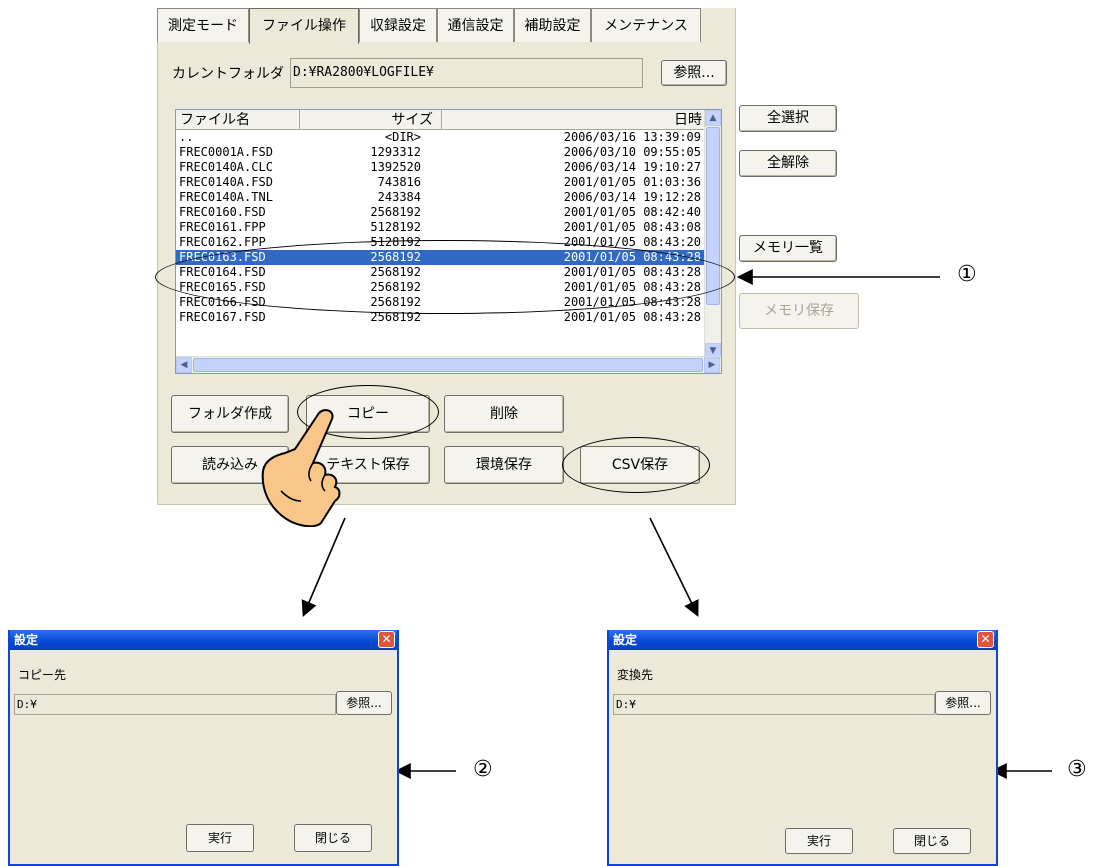 Image resolution: width=1101 pixels, height=866 pixels. Describe the element at coordinates (203, 748) in the screenshot. I see `copy-dialog: 設定 ✕ コピー先 D:¥ 参照... 実行 閉じる` at that location.